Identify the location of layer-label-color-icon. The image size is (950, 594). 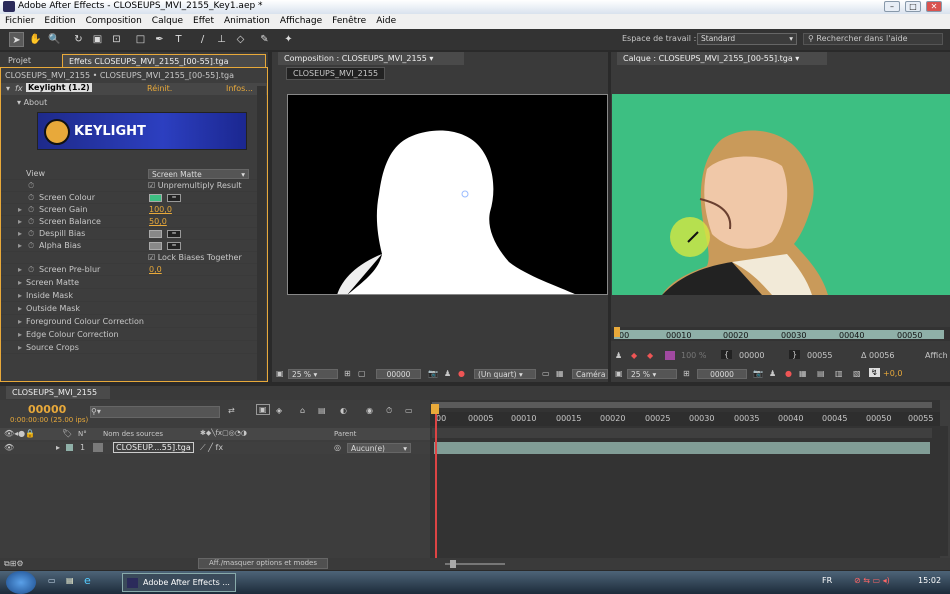
(670, 355).